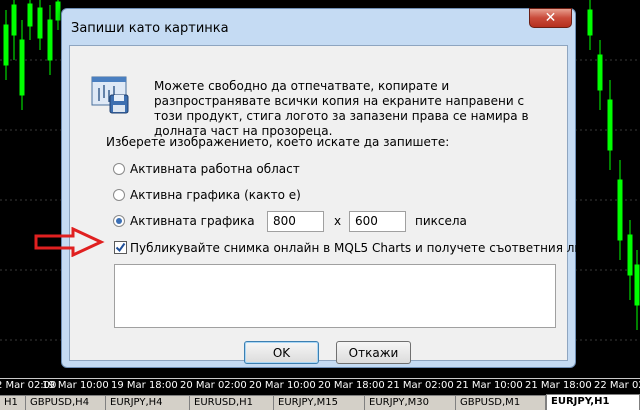  What do you see at coordinates (593, 402) in the screenshot?
I see `chart-tab-active: EURJPY,H1` at bounding box center [593, 402].